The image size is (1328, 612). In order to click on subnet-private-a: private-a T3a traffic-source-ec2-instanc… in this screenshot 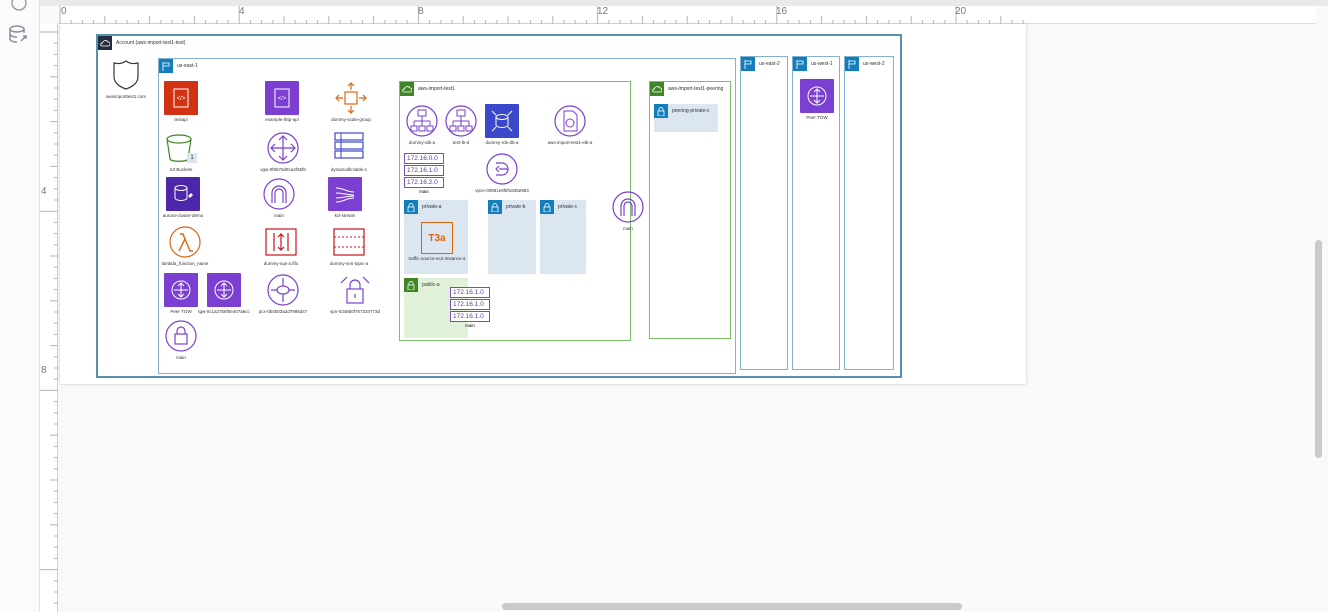, I will do `click(436, 237)`.